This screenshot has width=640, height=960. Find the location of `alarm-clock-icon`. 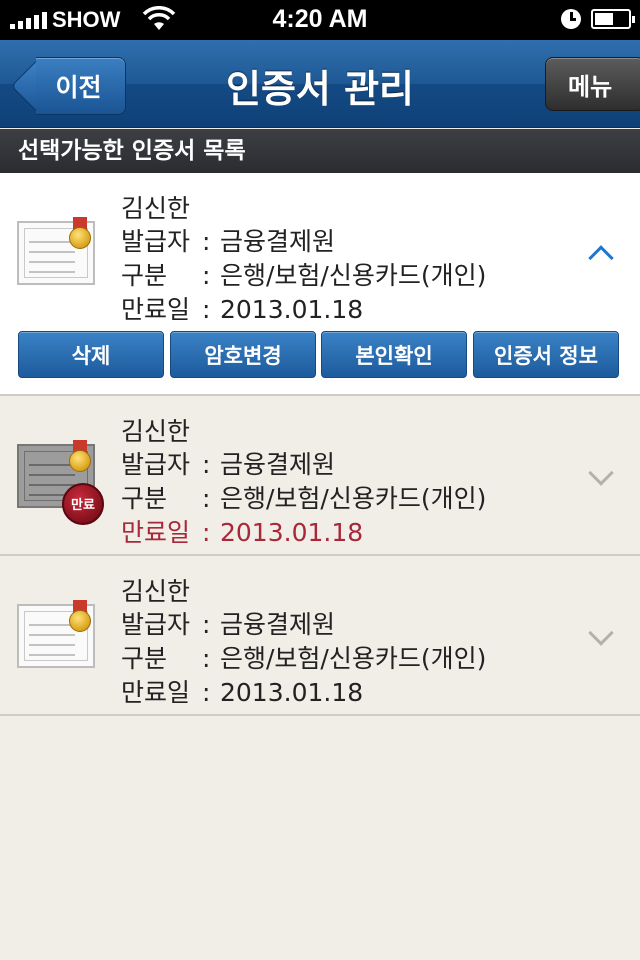

alarm-clock-icon is located at coordinates (571, 19).